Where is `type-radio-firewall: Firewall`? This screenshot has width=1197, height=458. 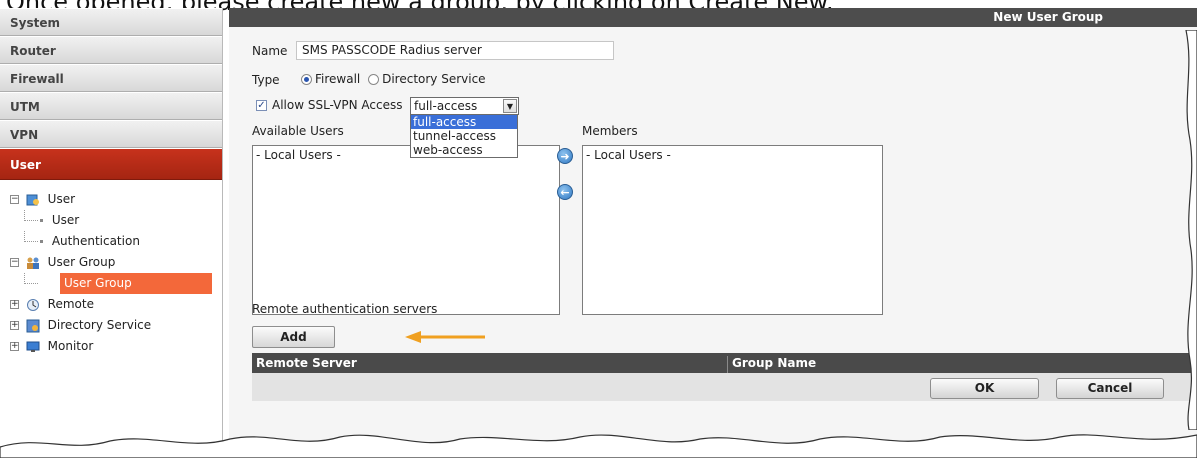
type-radio-firewall: Firewall is located at coordinates (330, 79).